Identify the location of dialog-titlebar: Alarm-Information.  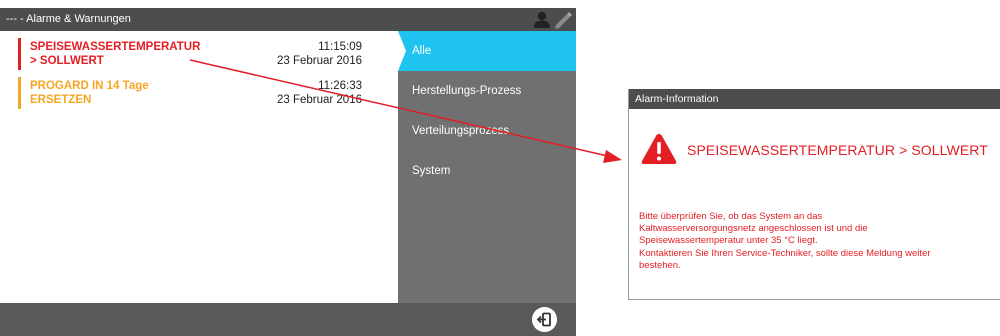
(814, 99).